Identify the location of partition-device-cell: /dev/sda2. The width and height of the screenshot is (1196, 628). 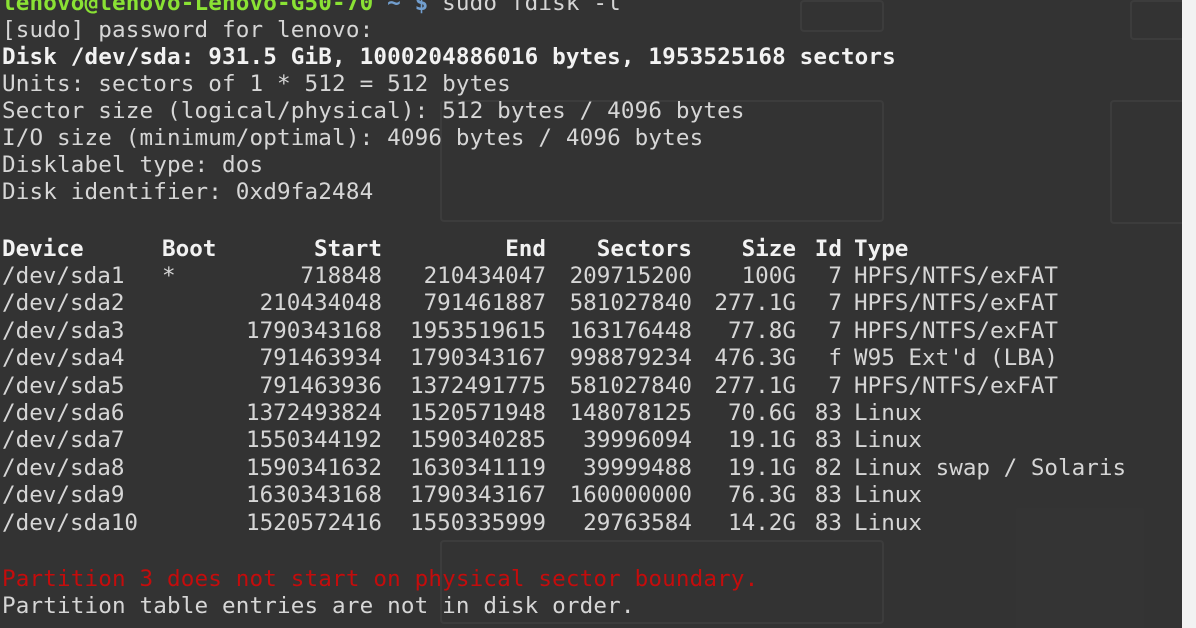
(63, 303).